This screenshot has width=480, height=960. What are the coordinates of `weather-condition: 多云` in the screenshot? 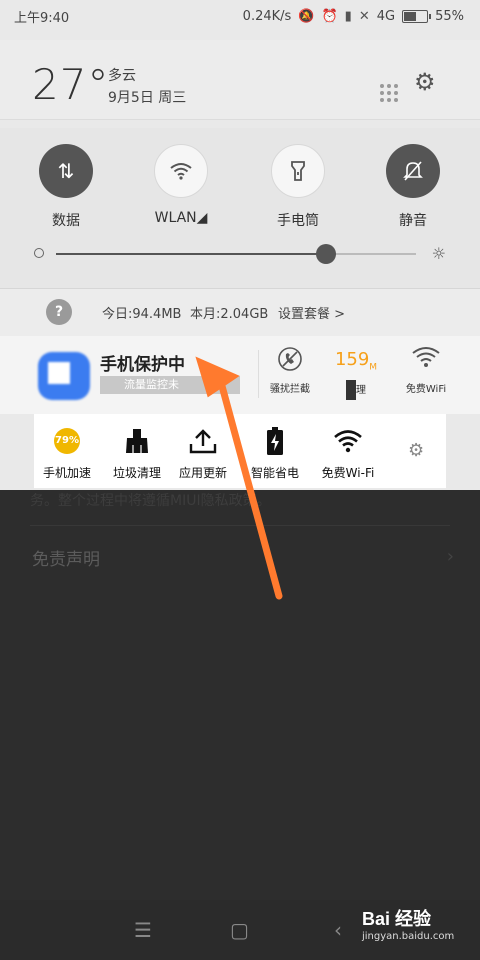 It's located at (122, 76).